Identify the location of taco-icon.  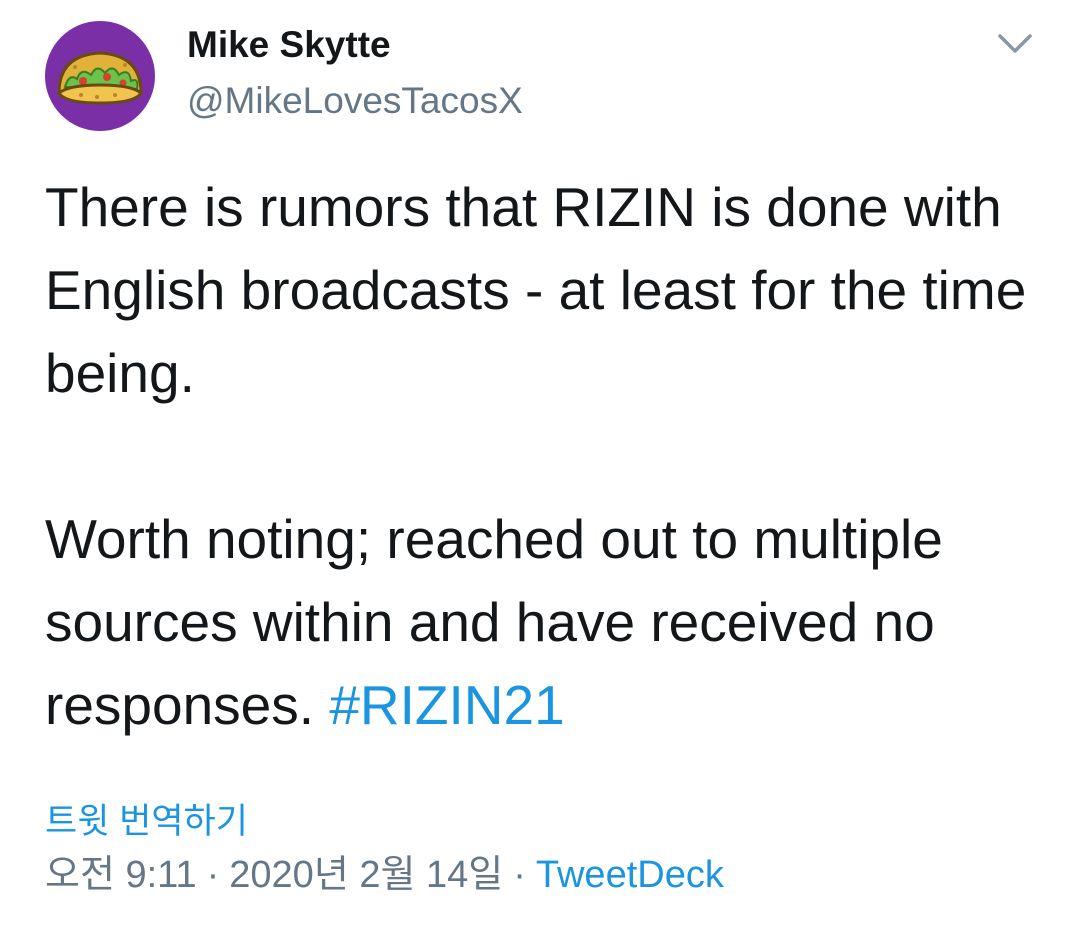
(100, 78).